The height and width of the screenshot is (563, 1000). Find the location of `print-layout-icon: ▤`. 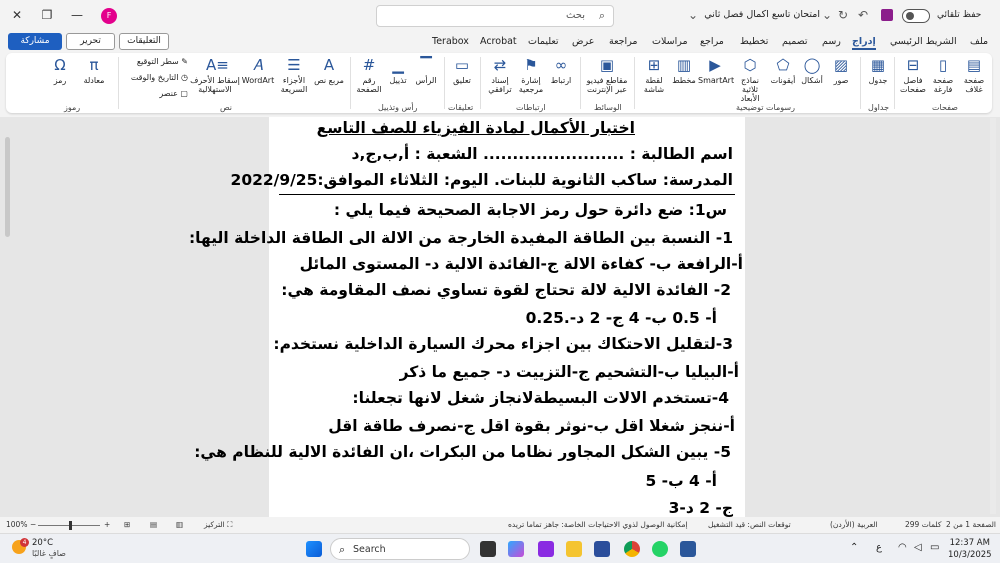

print-layout-icon: ▤ is located at coordinates (153, 524).